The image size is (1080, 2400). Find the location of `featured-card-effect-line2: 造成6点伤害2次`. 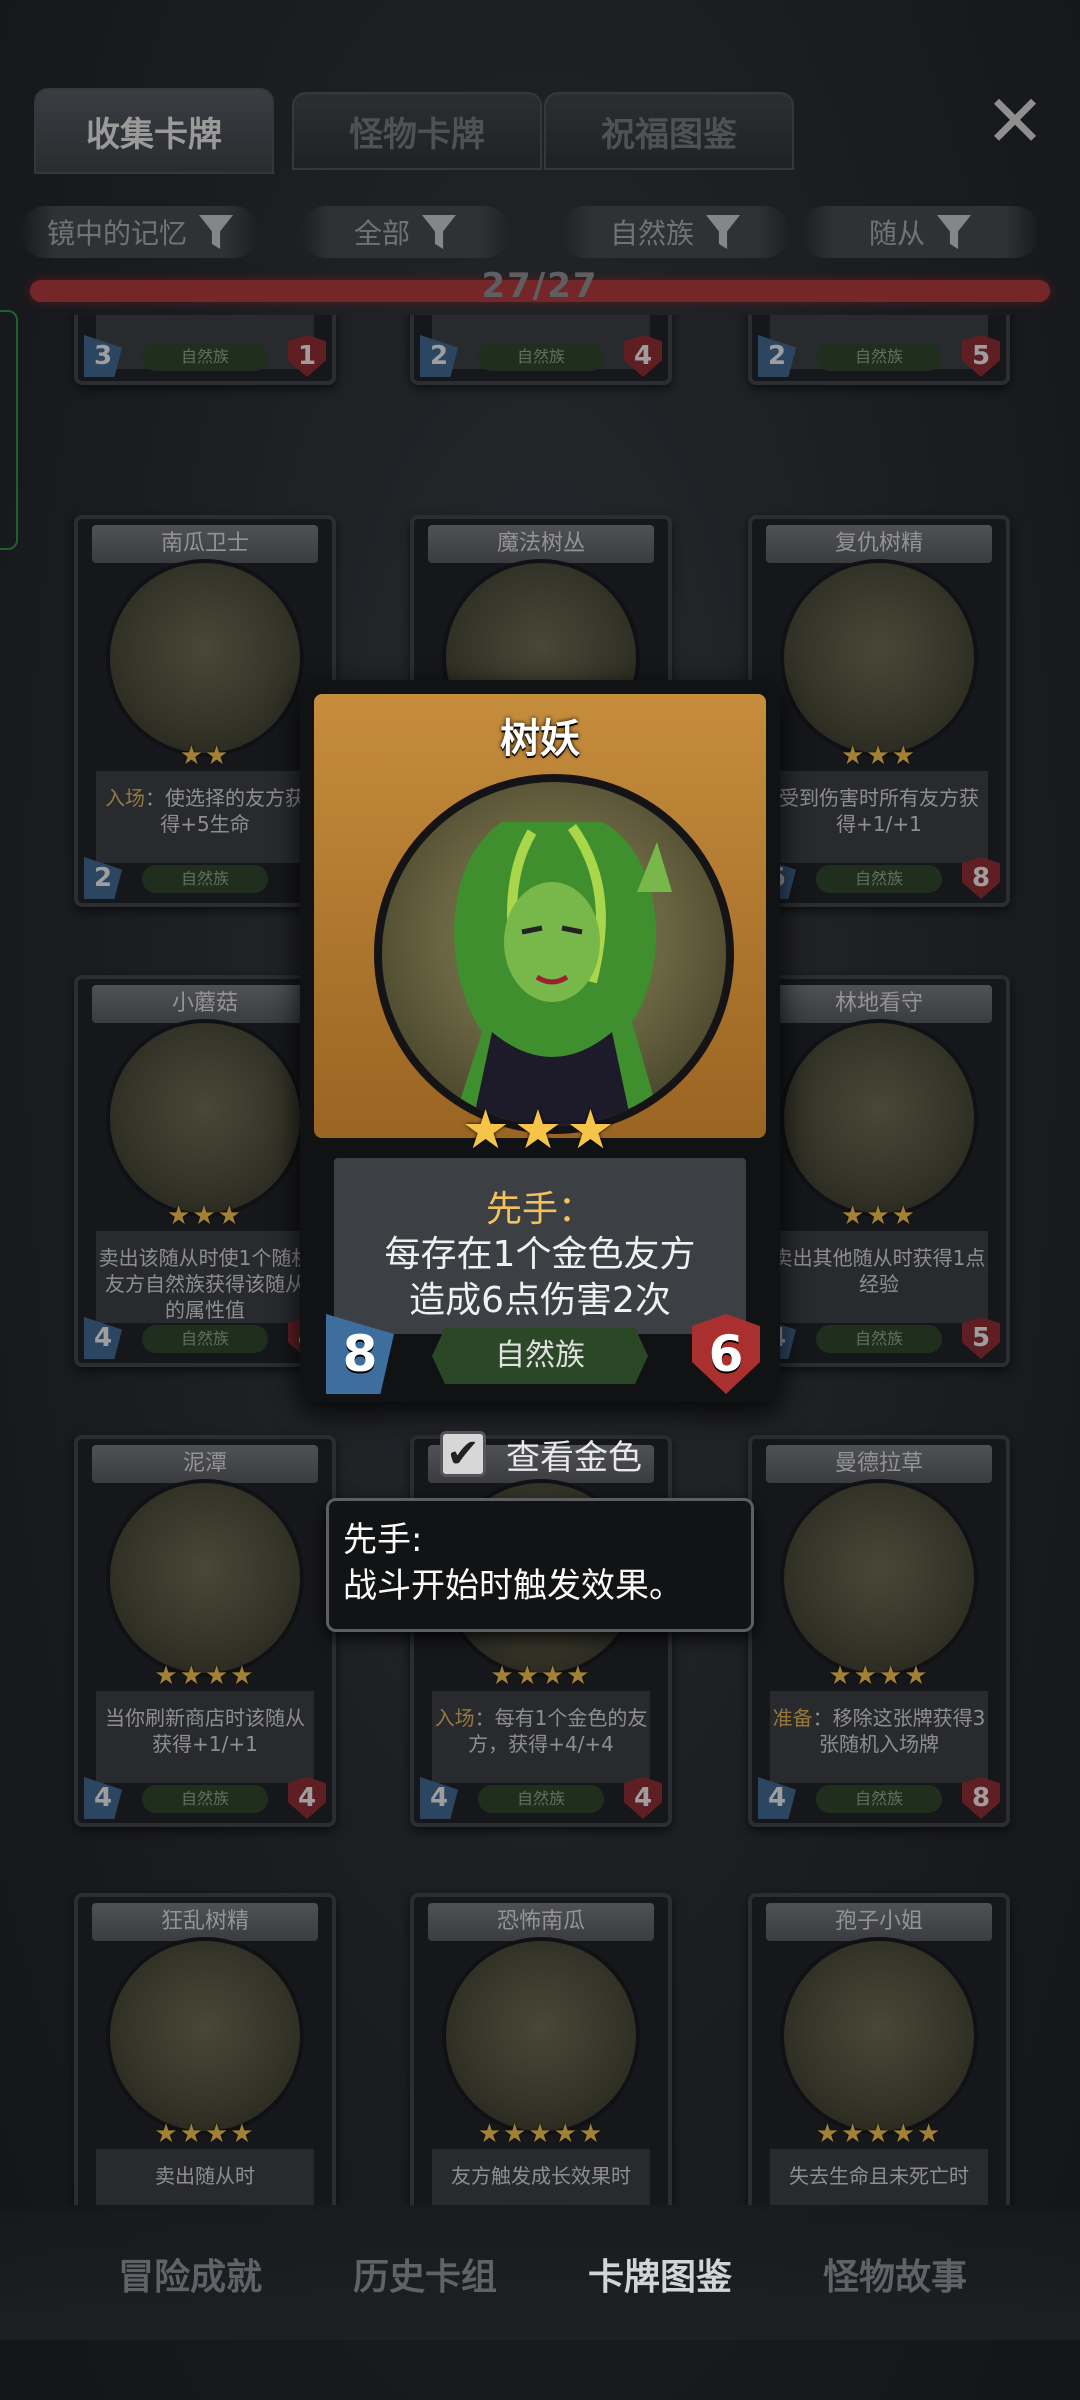

featured-card-effect-line2: 造成6点伤害2次 is located at coordinates (540, 1300).